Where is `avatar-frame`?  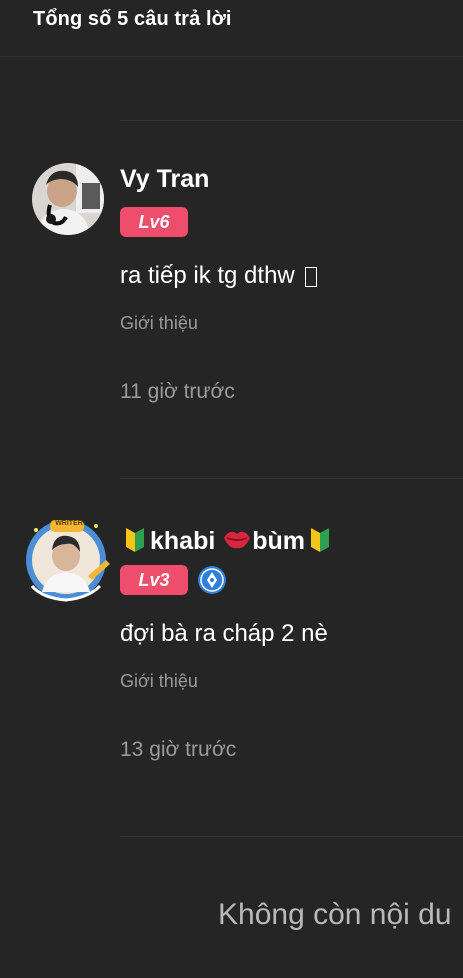
avatar-frame is located at coordinates (67, 559).